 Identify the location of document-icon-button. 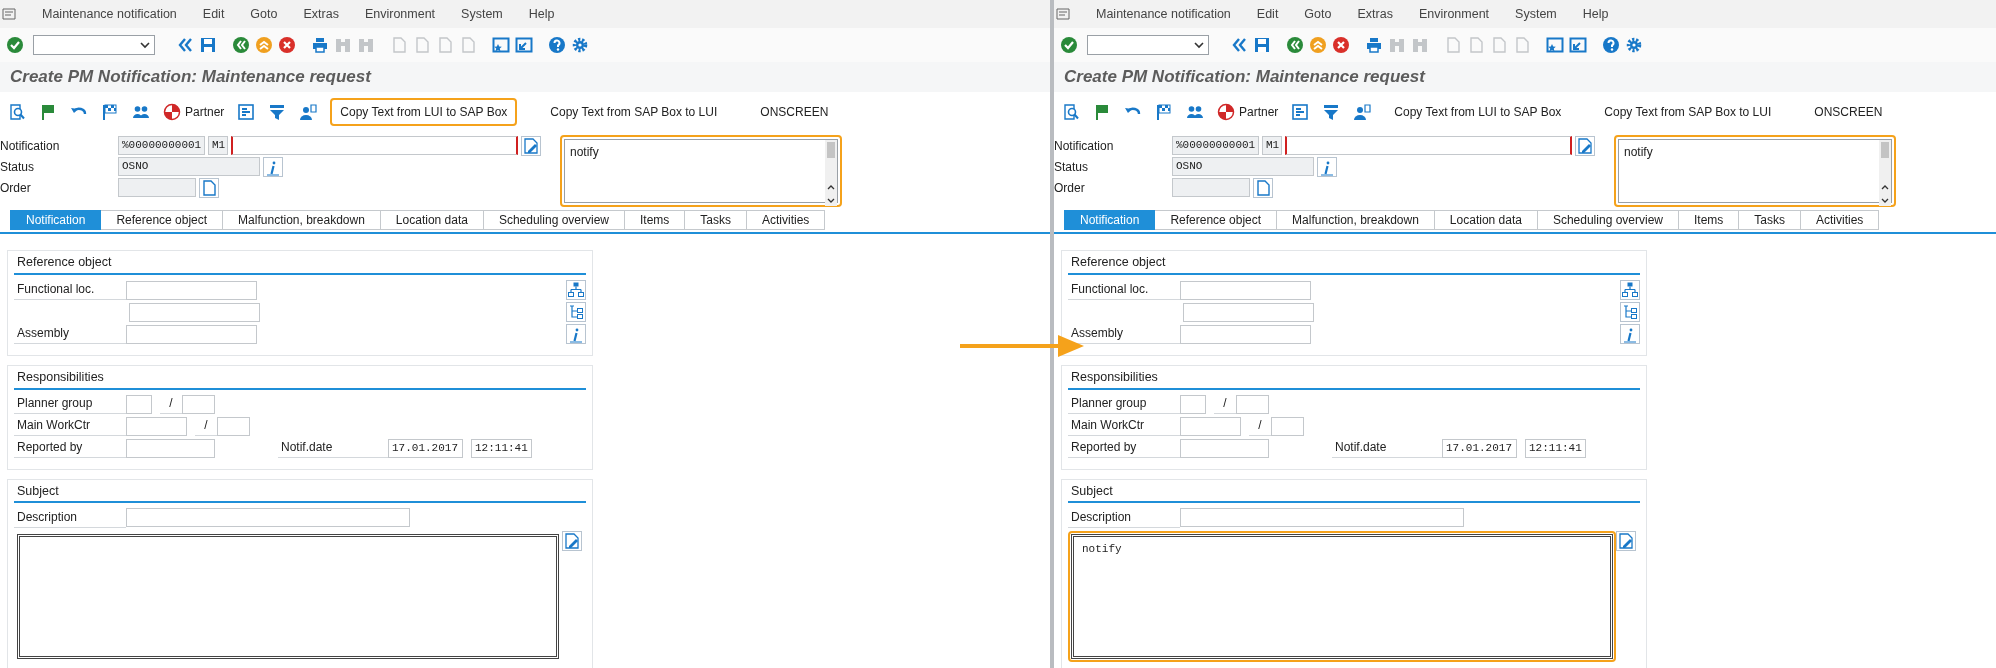
(1263, 187).